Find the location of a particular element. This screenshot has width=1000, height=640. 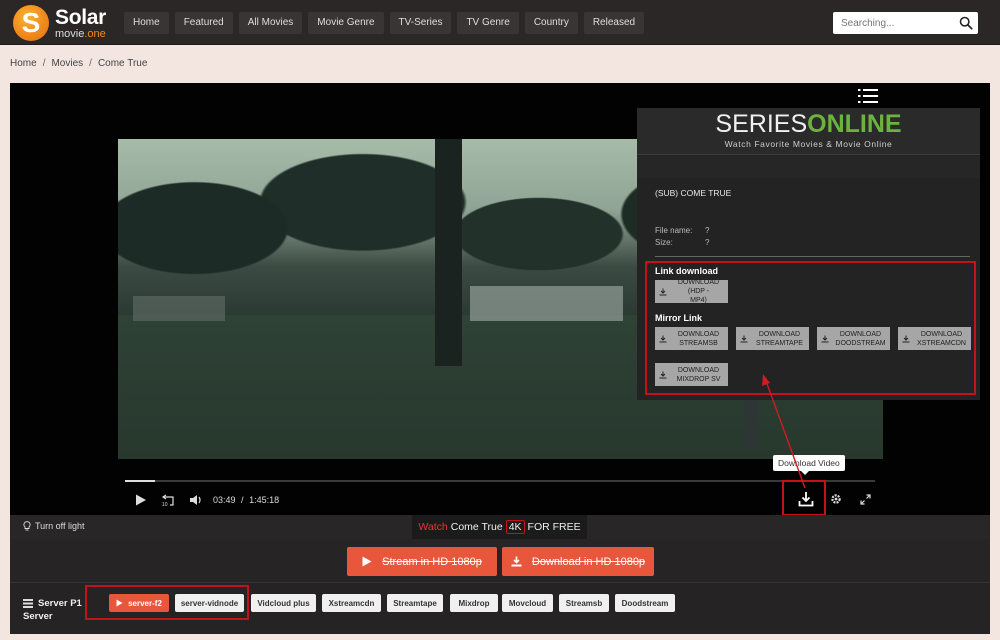

stream-hd-button: Stream in HD 1080p is located at coordinates (422, 561).